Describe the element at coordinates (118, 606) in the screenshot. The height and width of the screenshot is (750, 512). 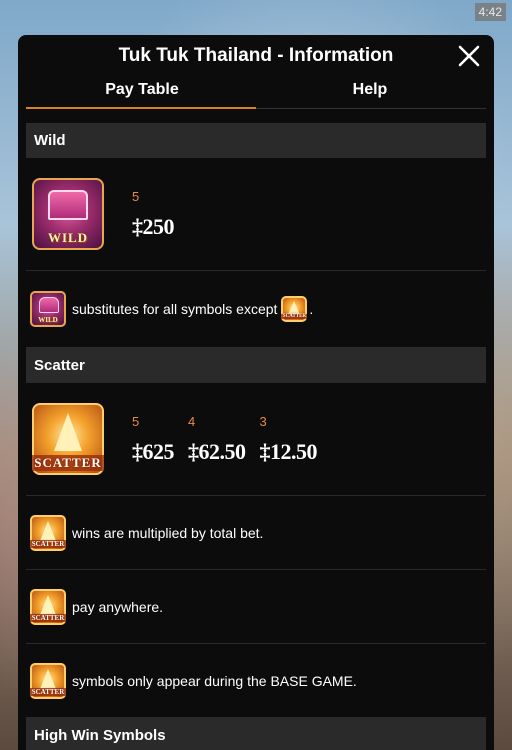
I see `scatter-note: pay anywhere.` at that location.